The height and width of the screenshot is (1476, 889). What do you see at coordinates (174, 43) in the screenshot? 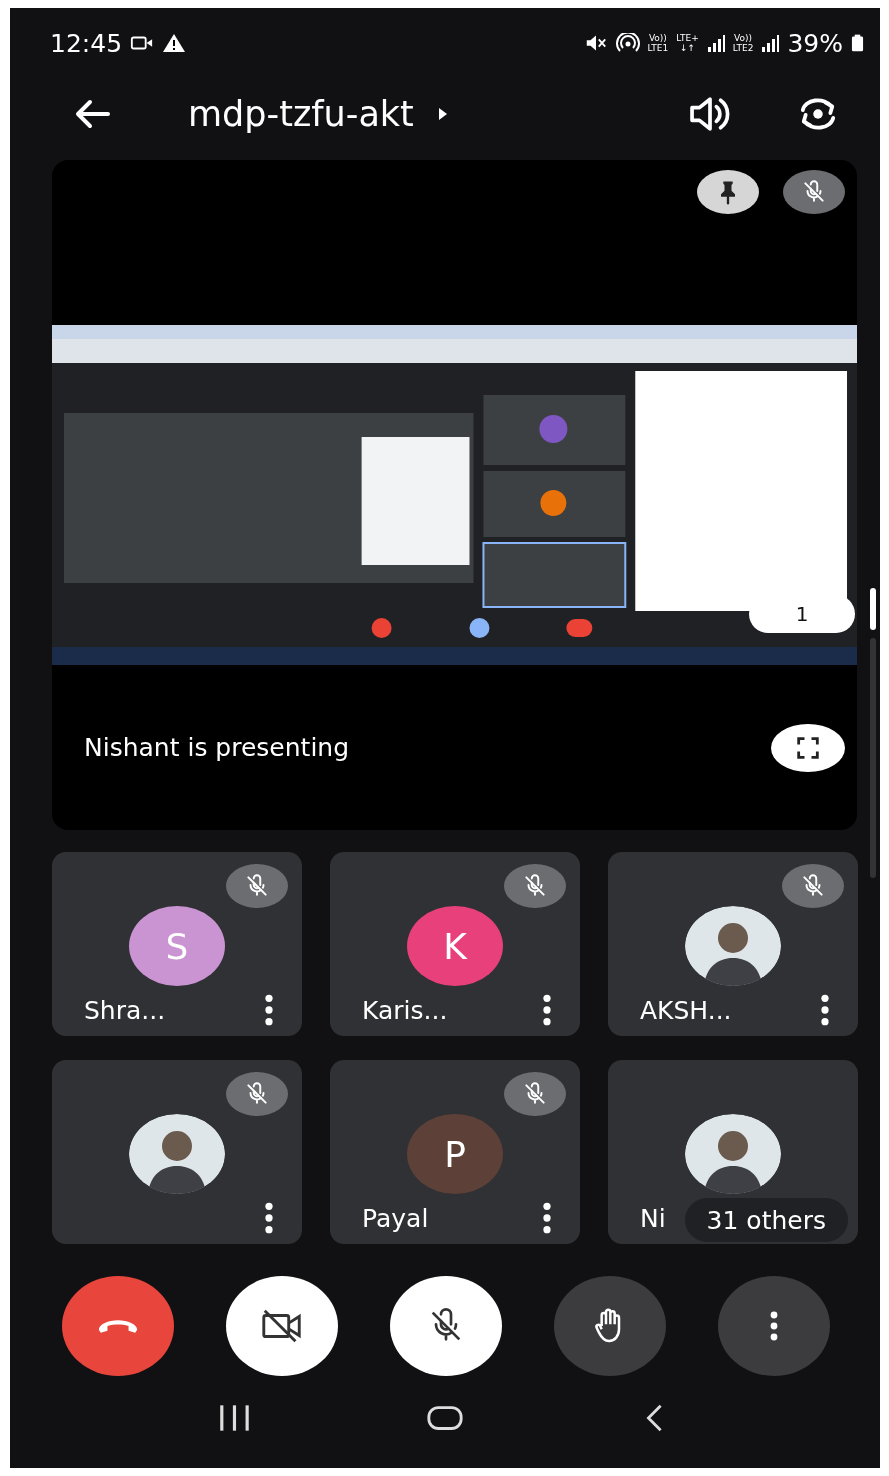
I see `warning-icon` at bounding box center [174, 43].